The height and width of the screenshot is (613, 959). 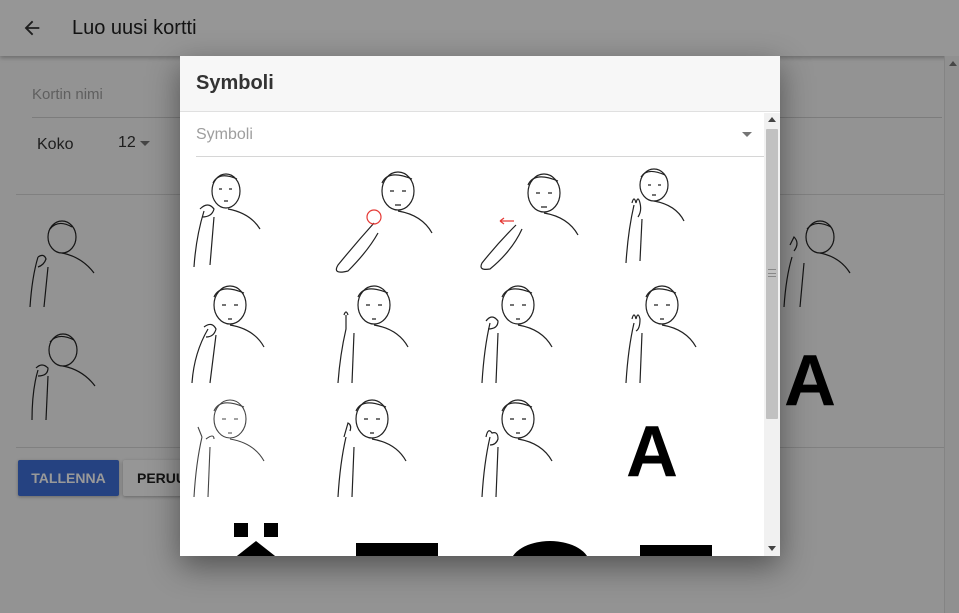 I want to click on scroll-up-icon, so click(x=772, y=119).